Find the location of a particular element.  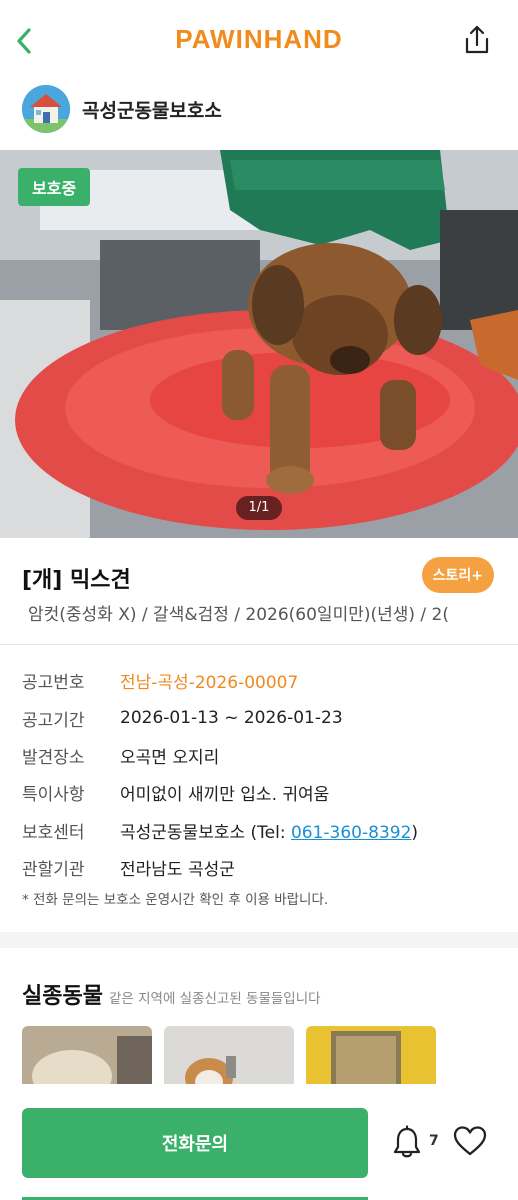

shelter-contact-name: 곡성군동물보호소 (Tel: is located at coordinates (205, 832).